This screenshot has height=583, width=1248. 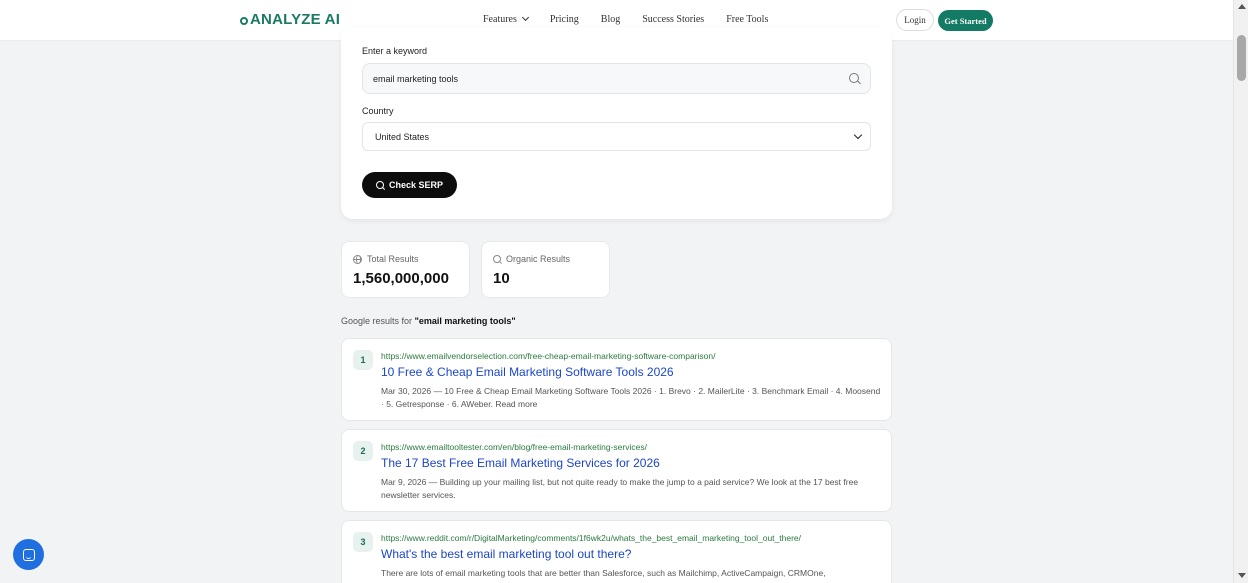 What do you see at coordinates (465, 321) in the screenshot?
I see `results-caption-query: "email marketing tools"` at bounding box center [465, 321].